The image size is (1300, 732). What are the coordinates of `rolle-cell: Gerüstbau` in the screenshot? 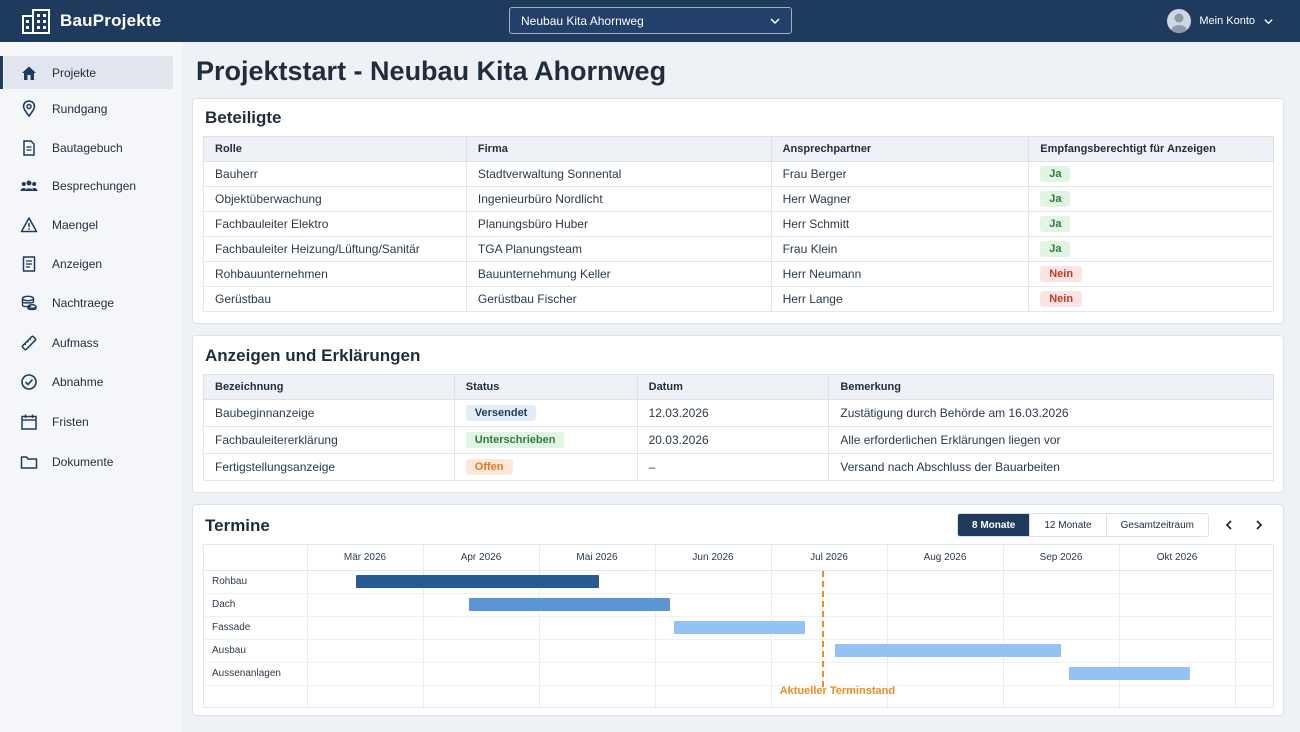 It's located at (335, 299).